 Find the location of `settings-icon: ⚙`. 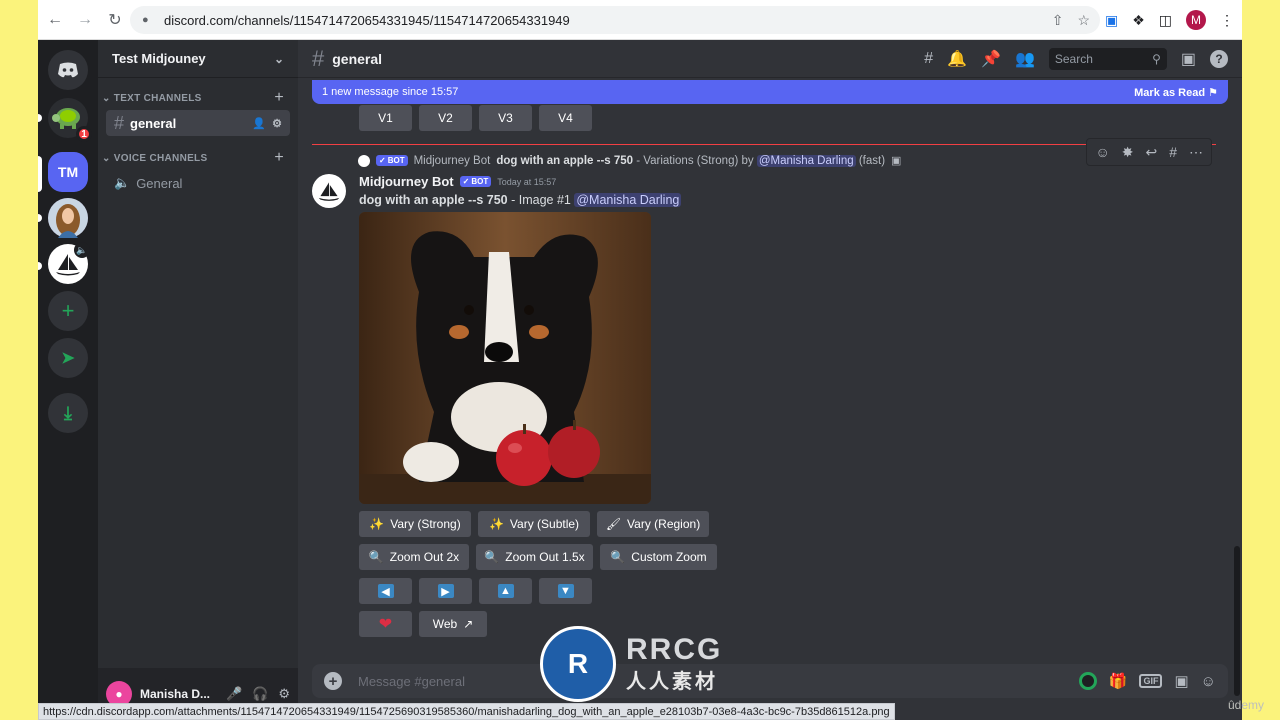

settings-icon: ⚙ is located at coordinates (277, 123).